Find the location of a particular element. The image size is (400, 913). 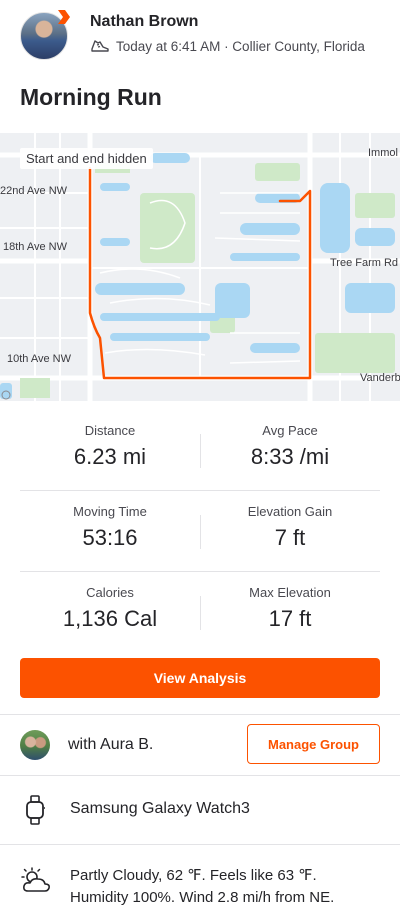

stat-distance: Distance 6.23 mi is located at coordinates (110, 450).